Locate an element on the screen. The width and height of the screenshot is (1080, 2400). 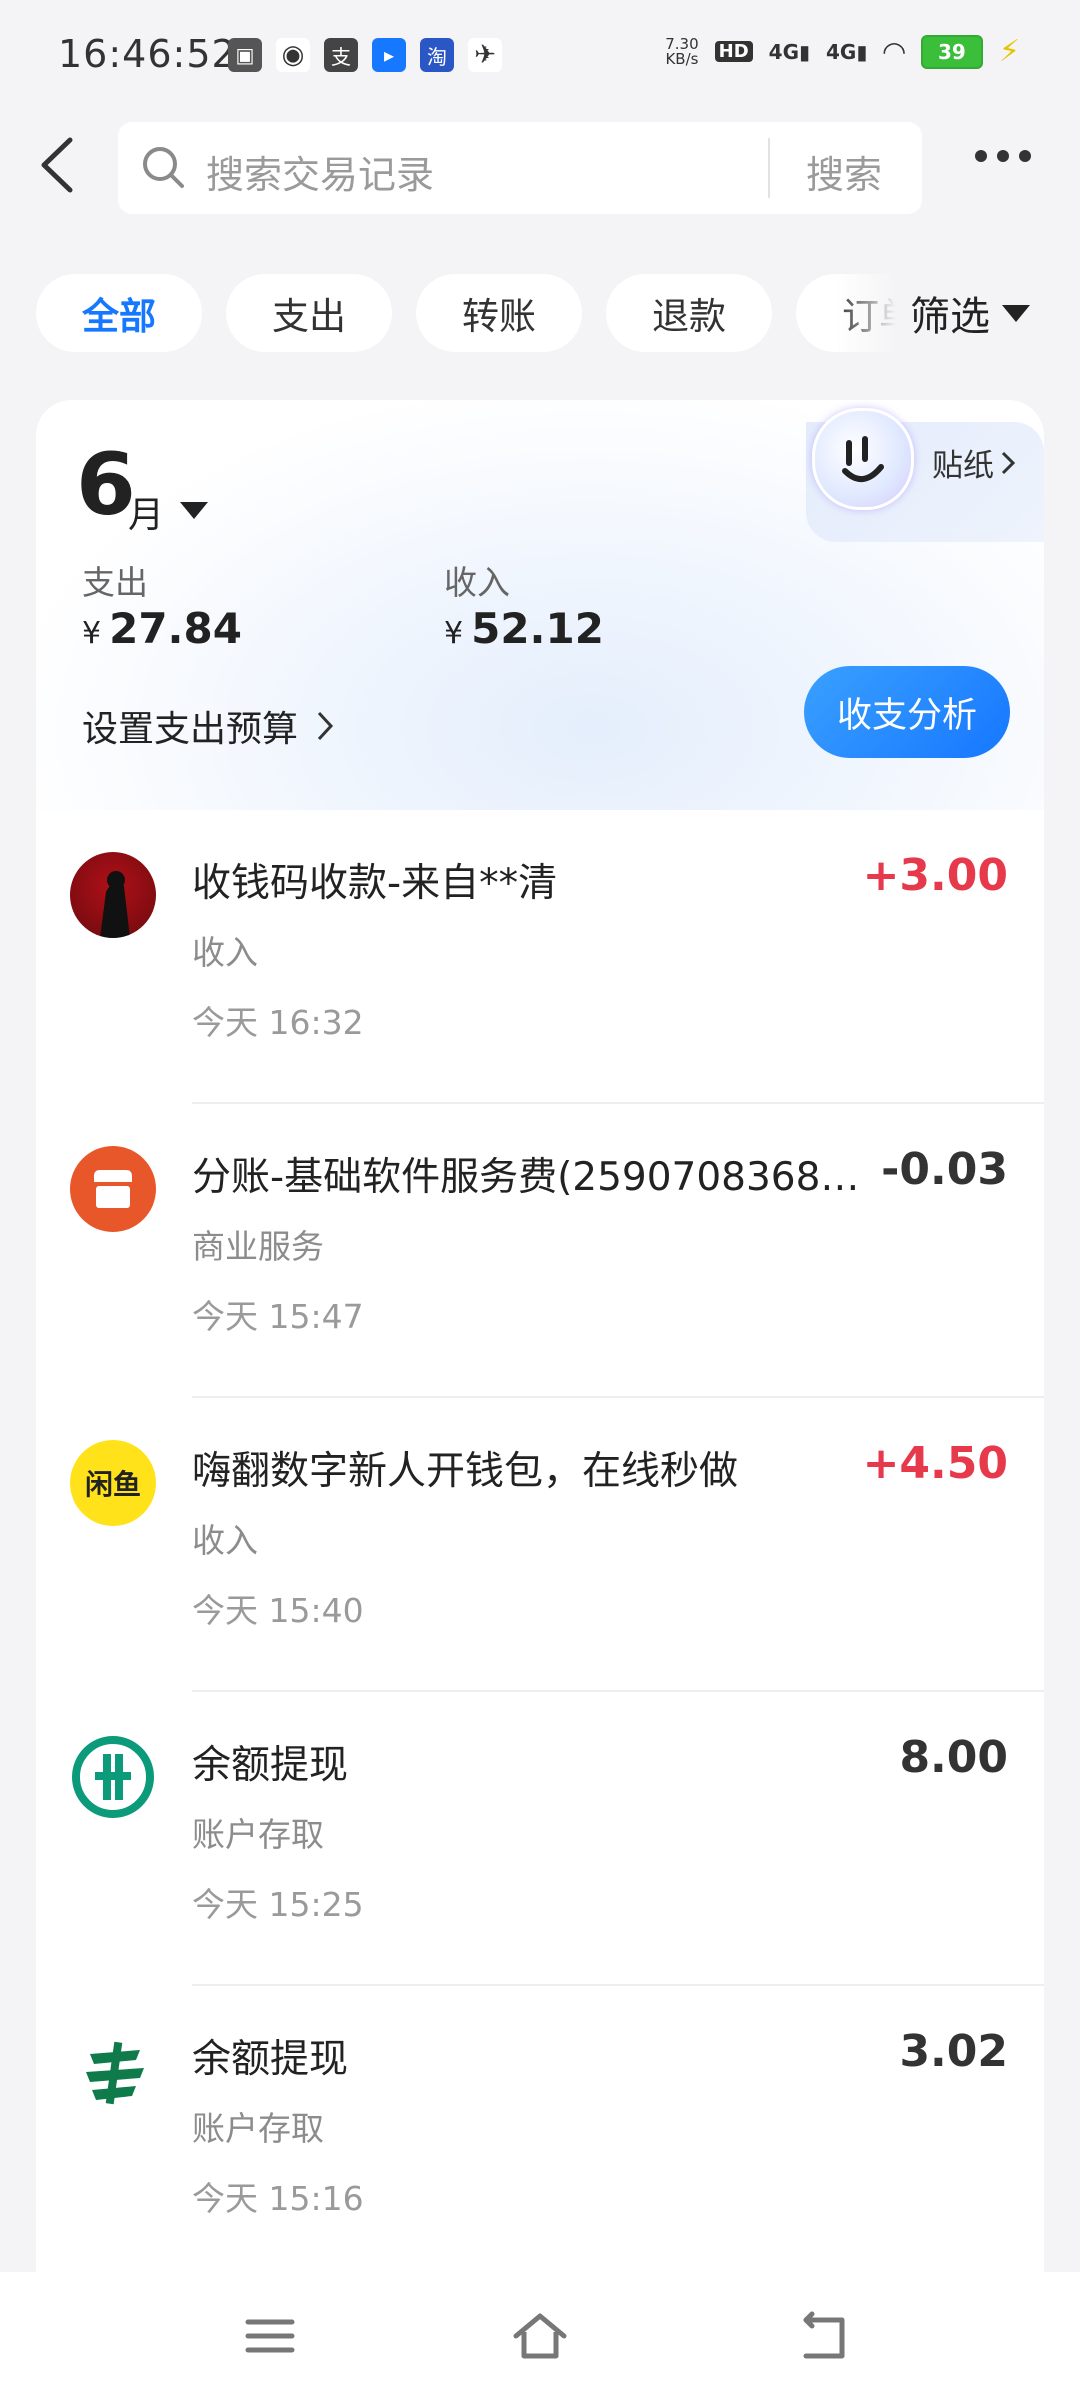
xianyu-logo-text: 闲鱼 is located at coordinates (112, 1484).